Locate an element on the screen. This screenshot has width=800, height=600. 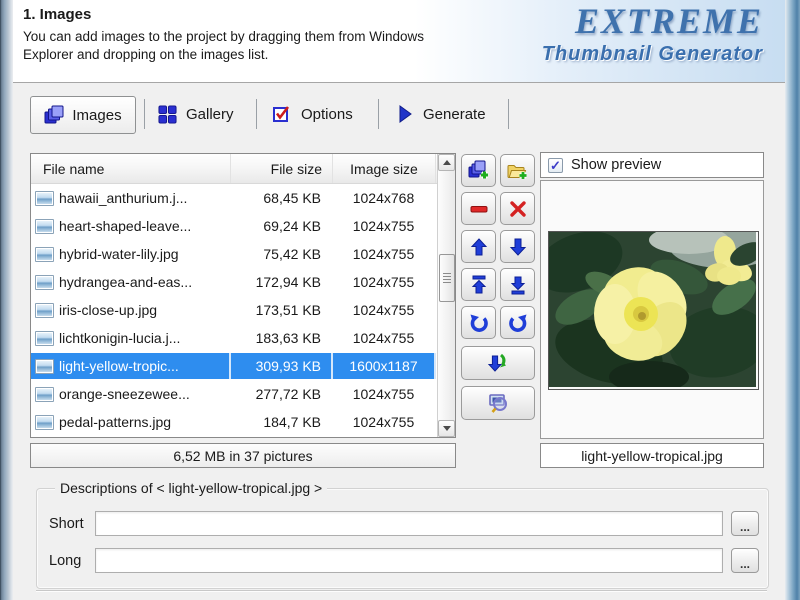
logo-title: EXTREME is located at coordinates (668, 21).